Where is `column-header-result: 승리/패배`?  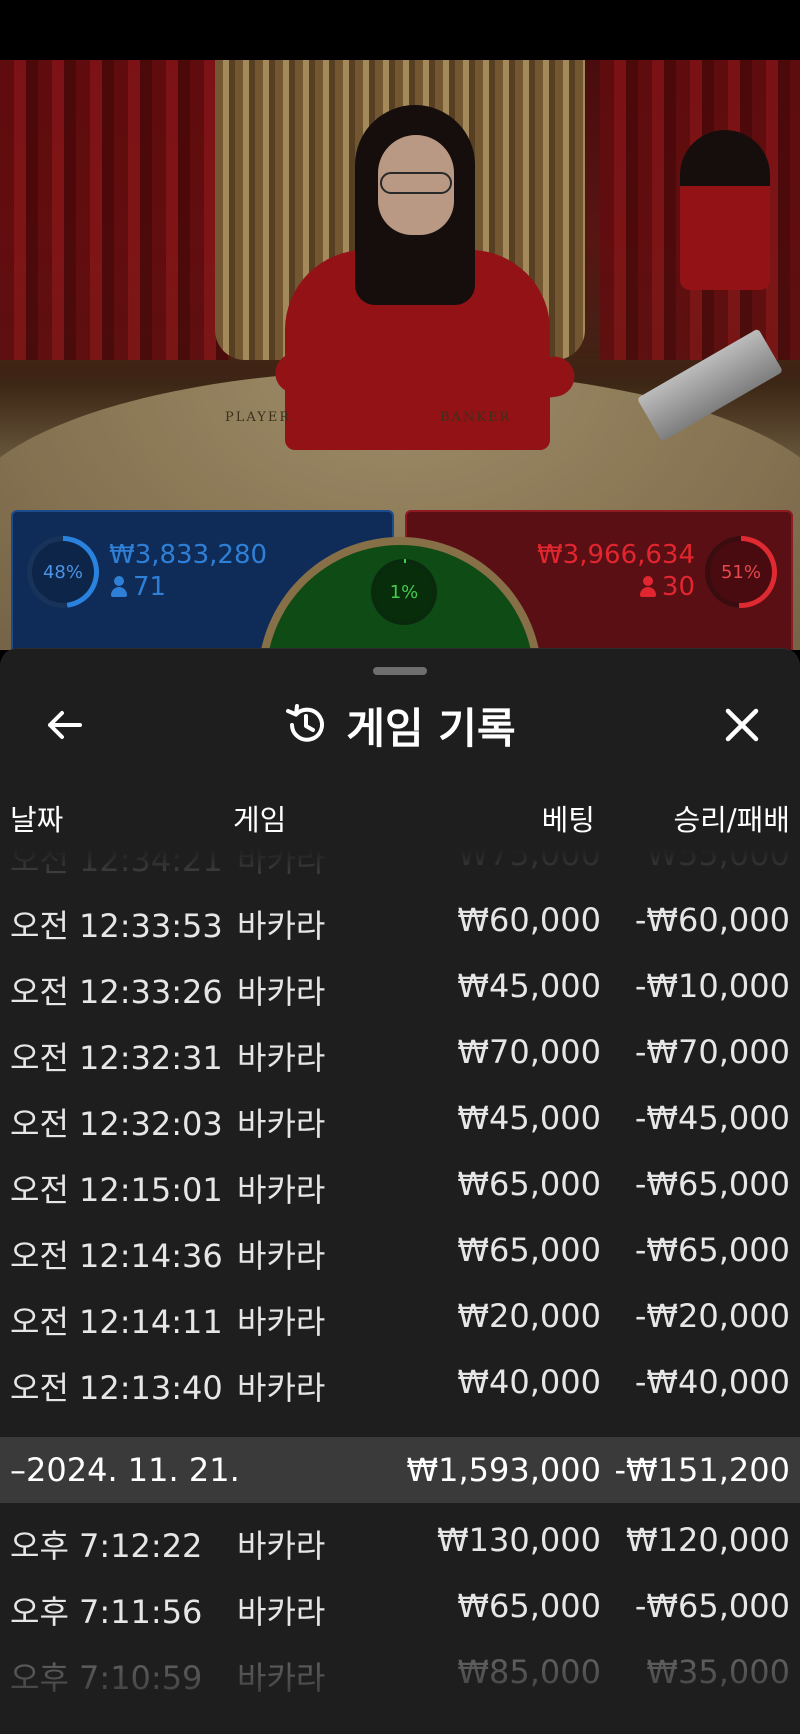 column-header-result: 승리/패배 is located at coordinates (732, 820).